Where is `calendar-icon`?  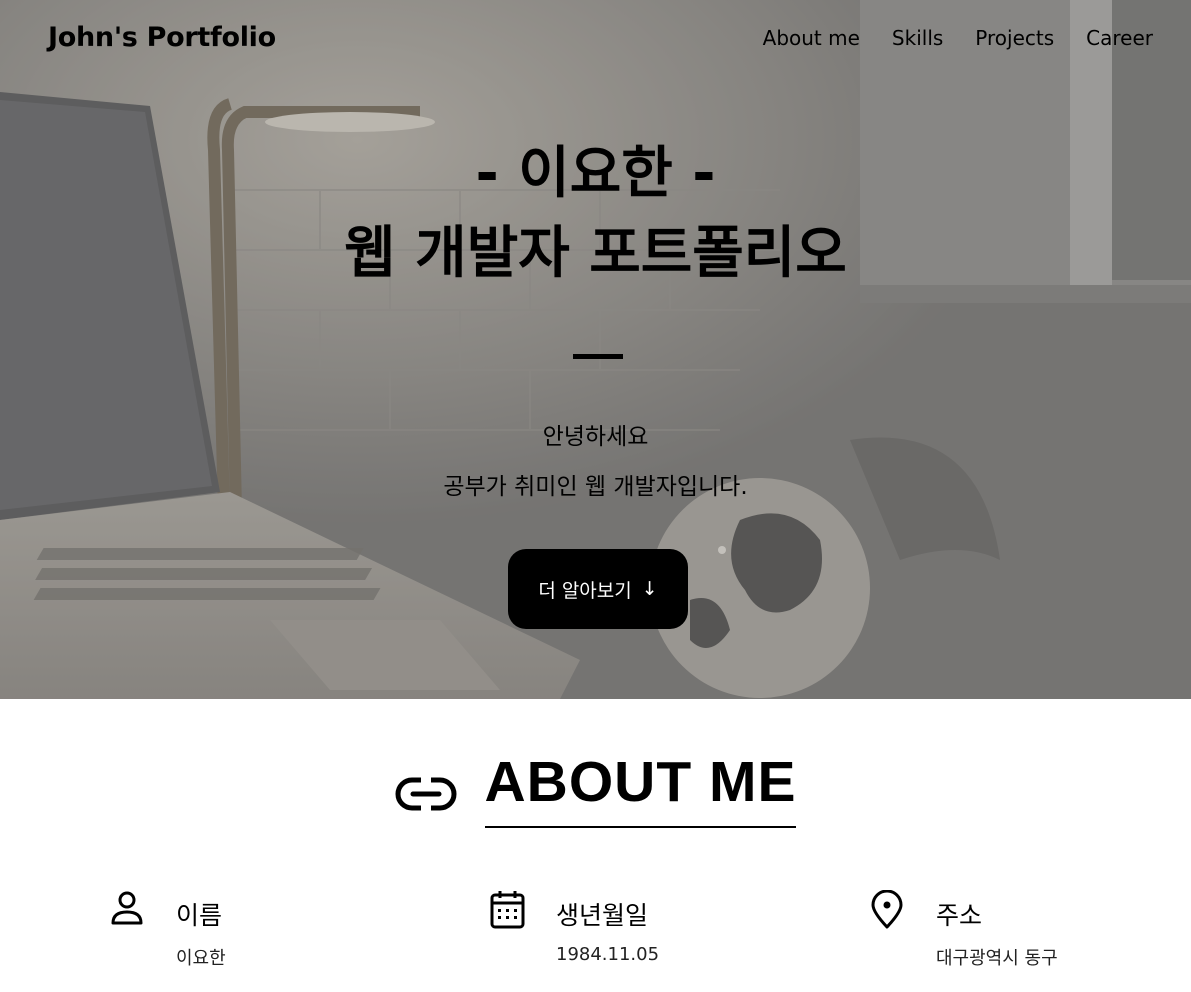 calendar-icon is located at coordinates (507, 910).